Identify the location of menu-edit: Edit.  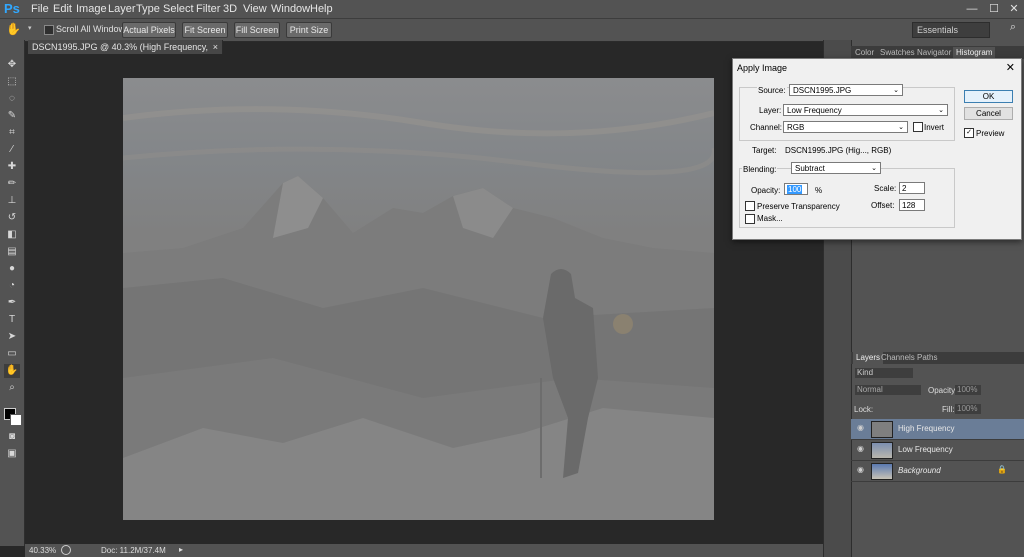
(62, 9).